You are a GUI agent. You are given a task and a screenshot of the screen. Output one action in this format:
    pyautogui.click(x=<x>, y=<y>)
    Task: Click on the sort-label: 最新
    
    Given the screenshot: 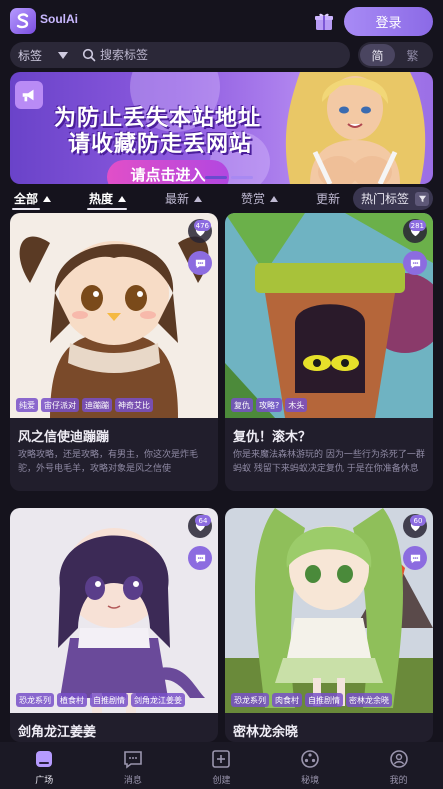 What is the action you would take?
    pyautogui.click(x=177, y=199)
    